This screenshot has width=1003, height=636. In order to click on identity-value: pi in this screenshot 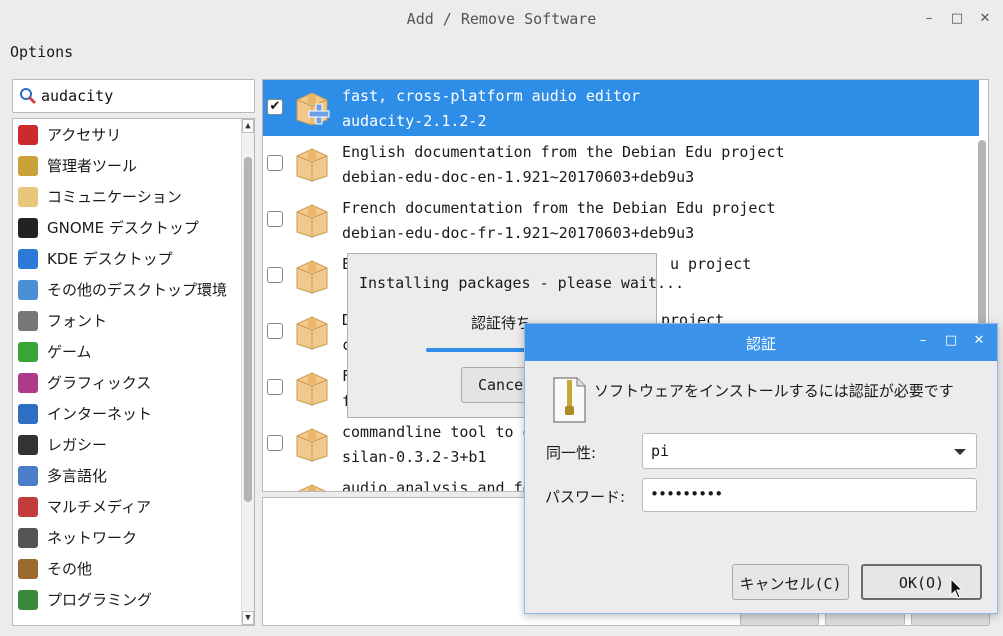, I will do `click(660, 451)`.